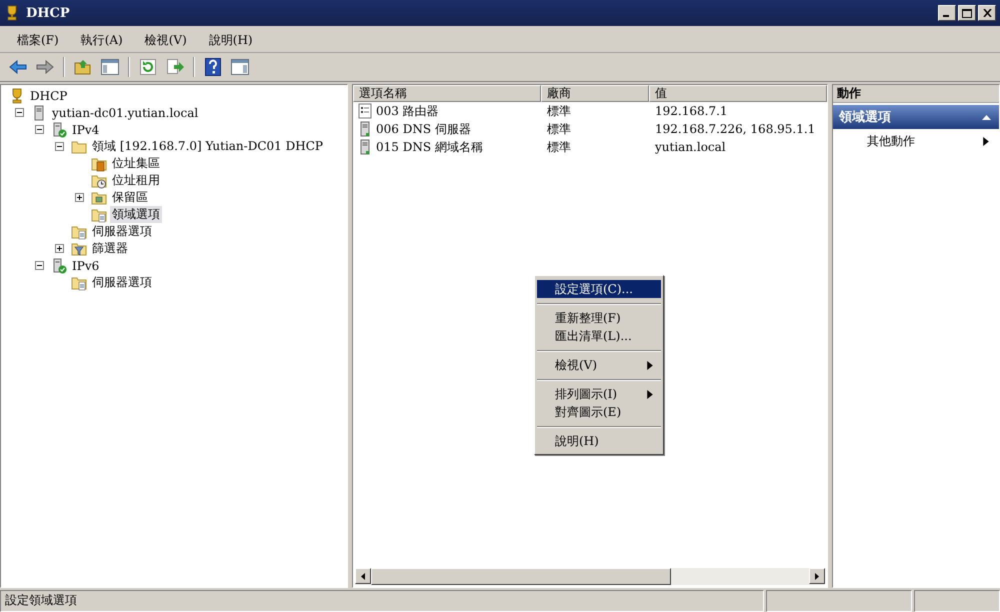 This screenshot has height=612, width=1000. What do you see at coordinates (738, 93) in the screenshot?
I see `column-header: 值` at bounding box center [738, 93].